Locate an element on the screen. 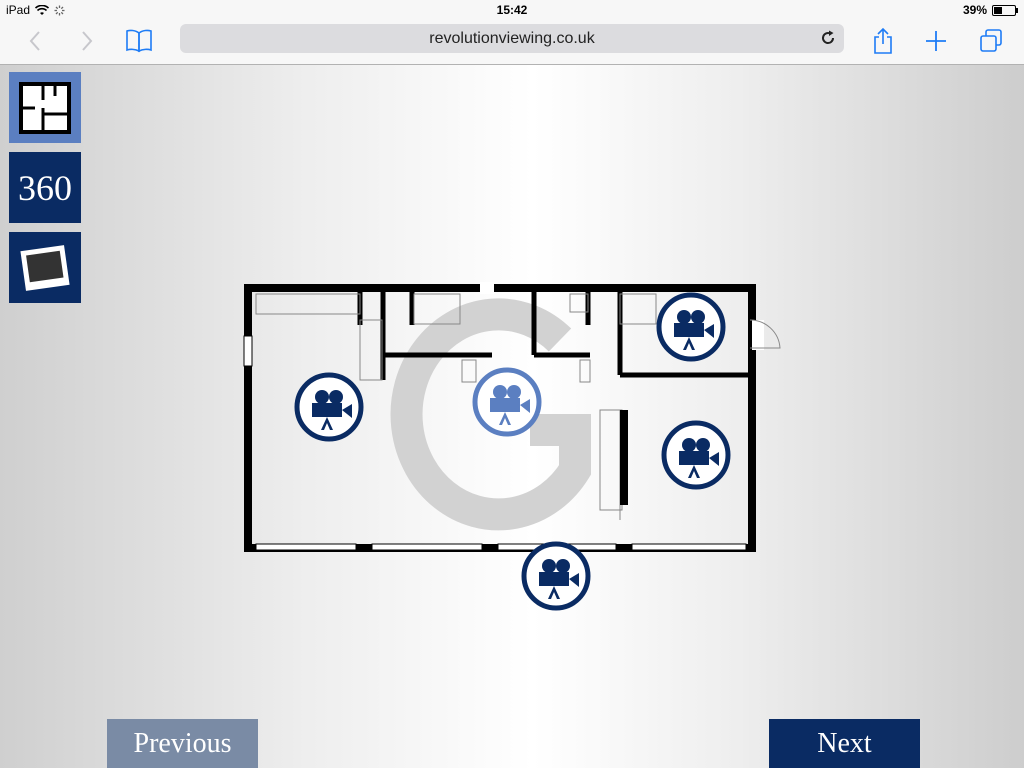 The height and width of the screenshot is (768, 1024). browser-toolbar: revolutionviewing.co.uk is located at coordinates (512, 42).